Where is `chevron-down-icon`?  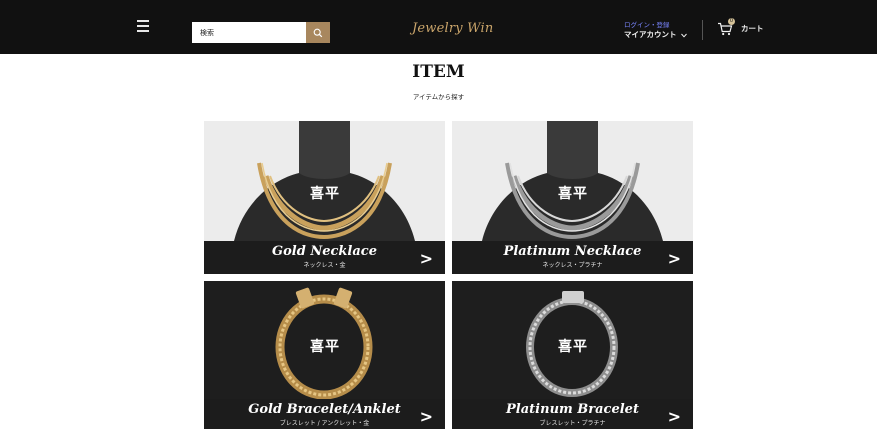
chevron-down-icon is located at coordinates (683, 35).